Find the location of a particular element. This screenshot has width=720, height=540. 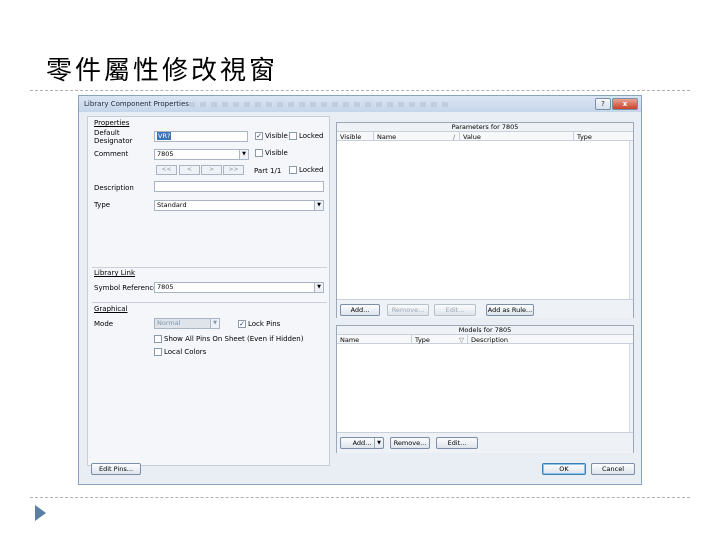

designator-label-line2: Designator is located at coordinates (113, 141).